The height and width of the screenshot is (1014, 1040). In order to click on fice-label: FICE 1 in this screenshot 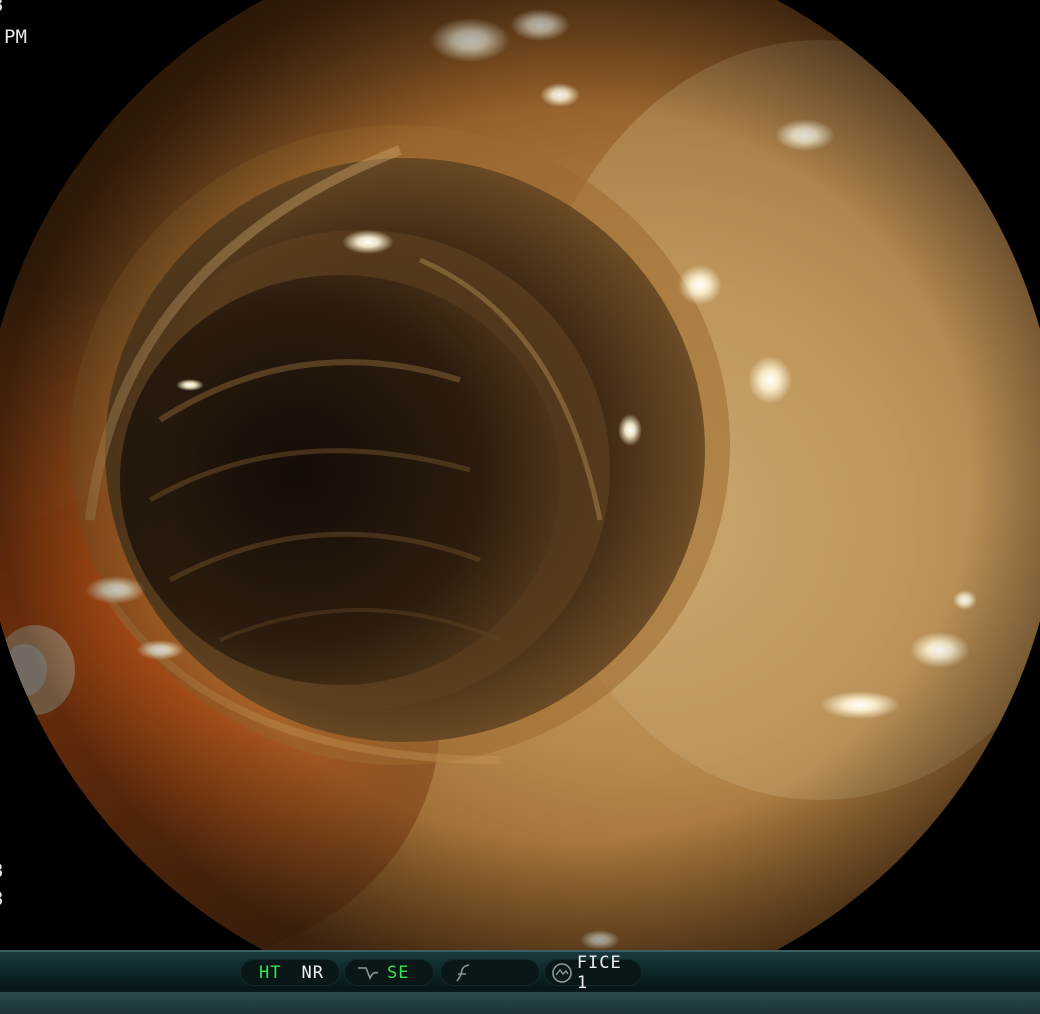, I will do `click(599, 972)`.